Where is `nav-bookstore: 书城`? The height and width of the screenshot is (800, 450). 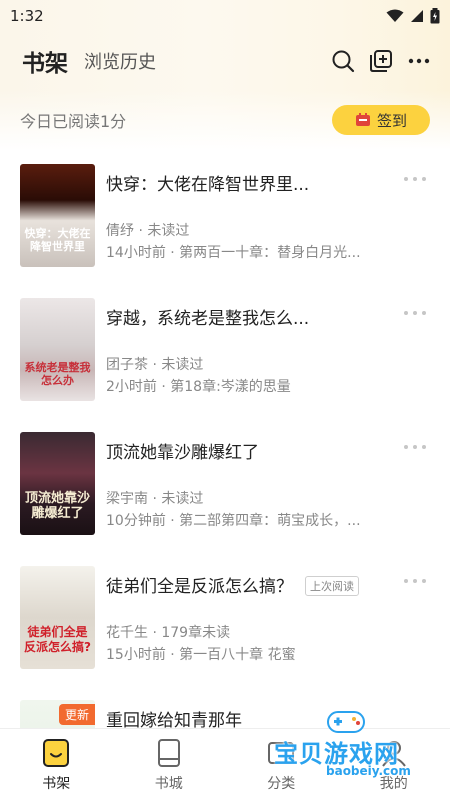 nav-bookstore: 书城 is located at coordinates (169, 764).